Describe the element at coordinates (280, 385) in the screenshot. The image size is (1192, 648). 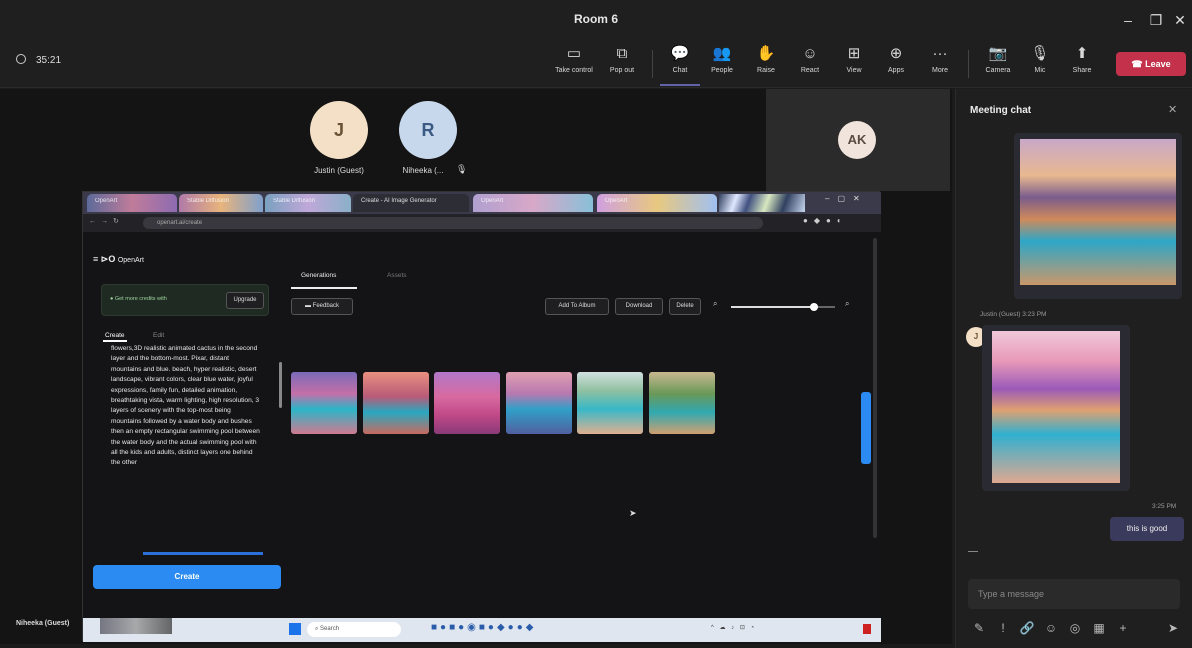
I see `prompt-scrollbar` at that location.